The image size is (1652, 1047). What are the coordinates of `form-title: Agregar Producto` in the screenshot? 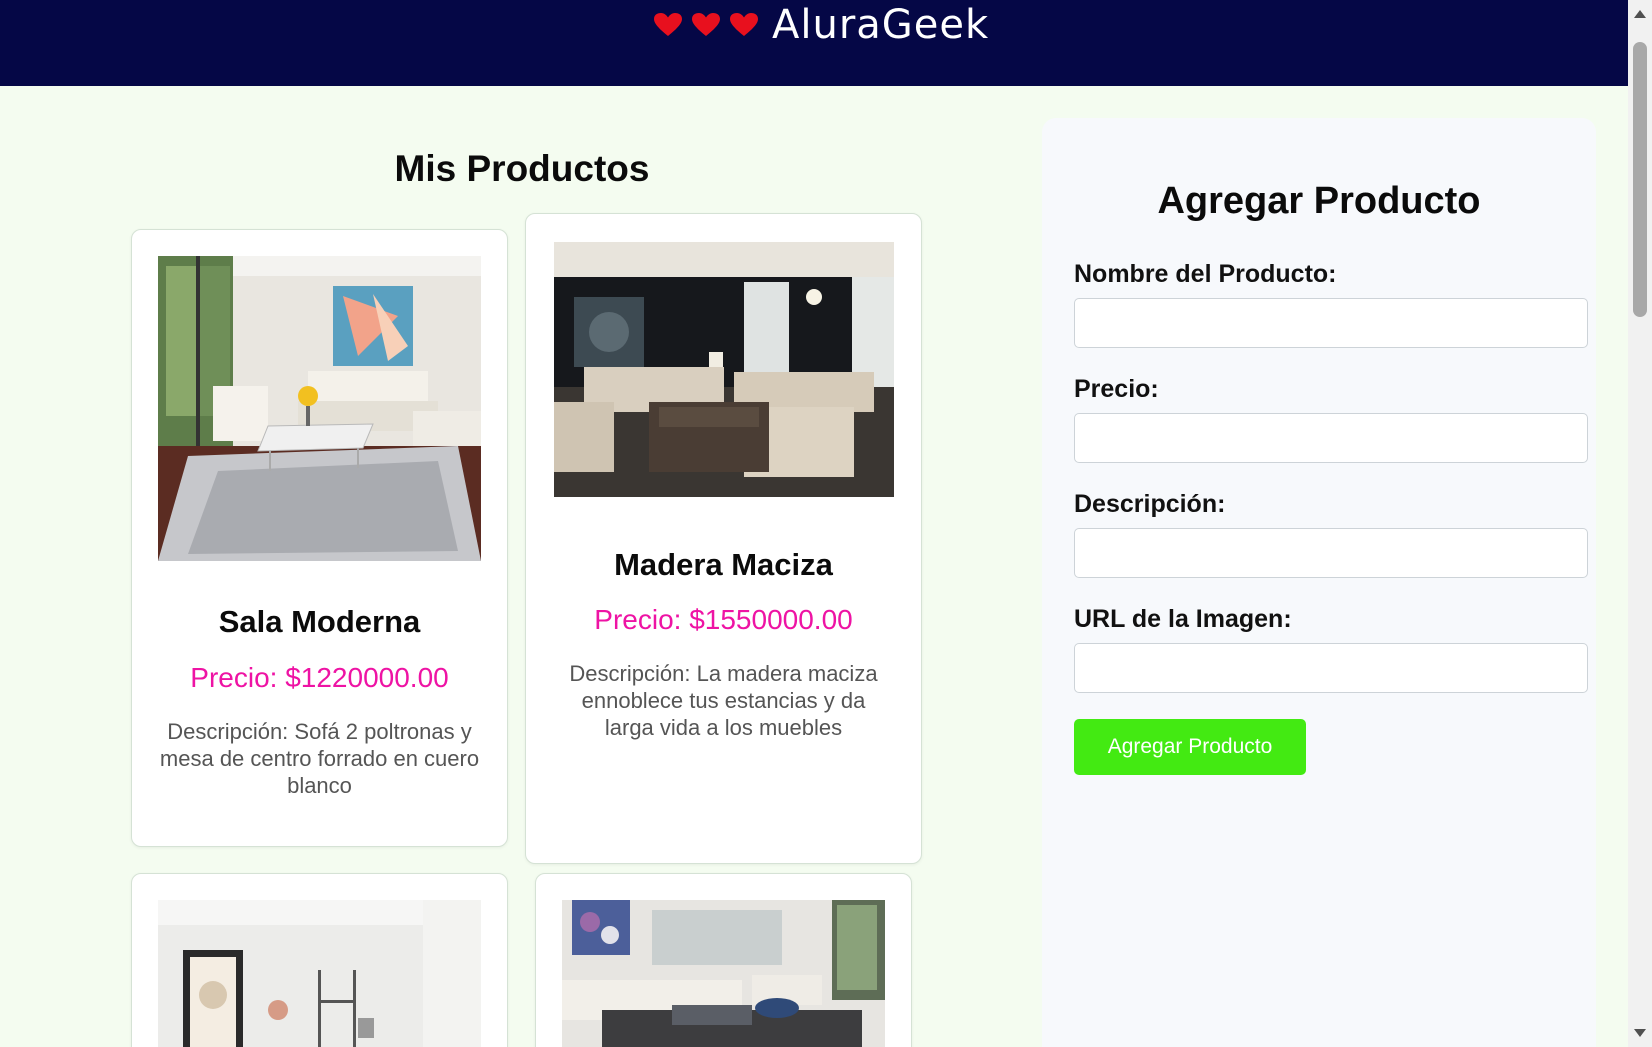 It's located at (1319, 201).